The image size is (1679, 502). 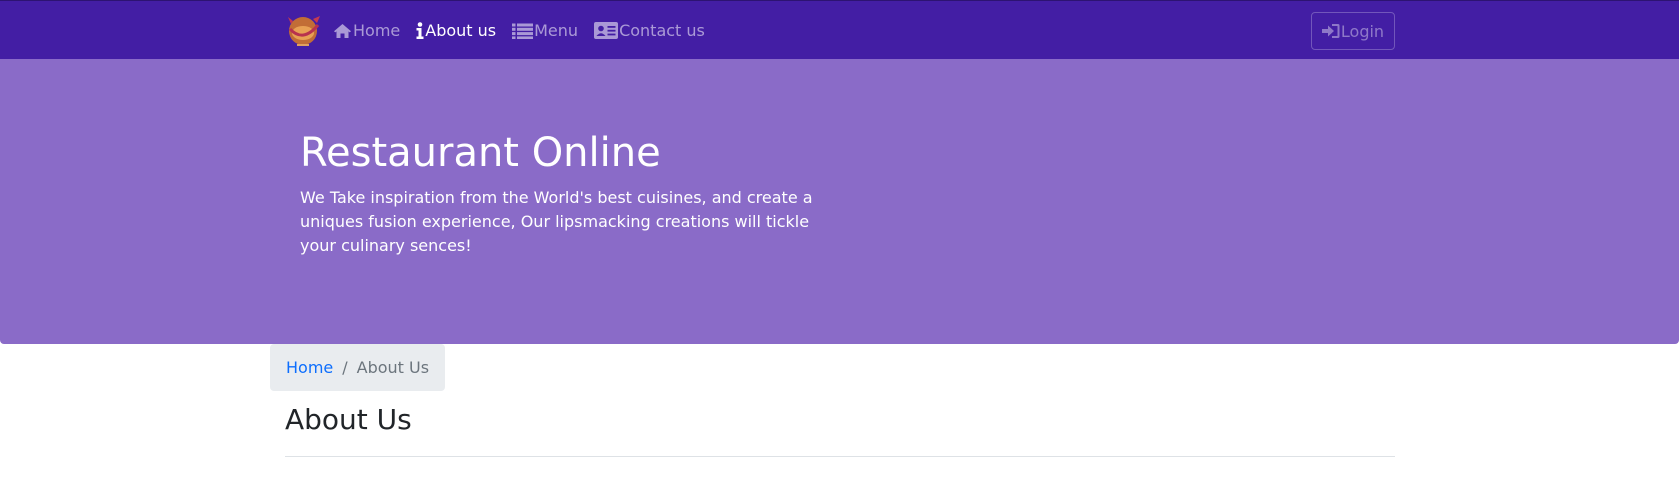 What do you see at coordinates (503, 30) in the screenshot?
I see `nav-menu: Home About us Menu Contact us` at bounding box center [503, 30].